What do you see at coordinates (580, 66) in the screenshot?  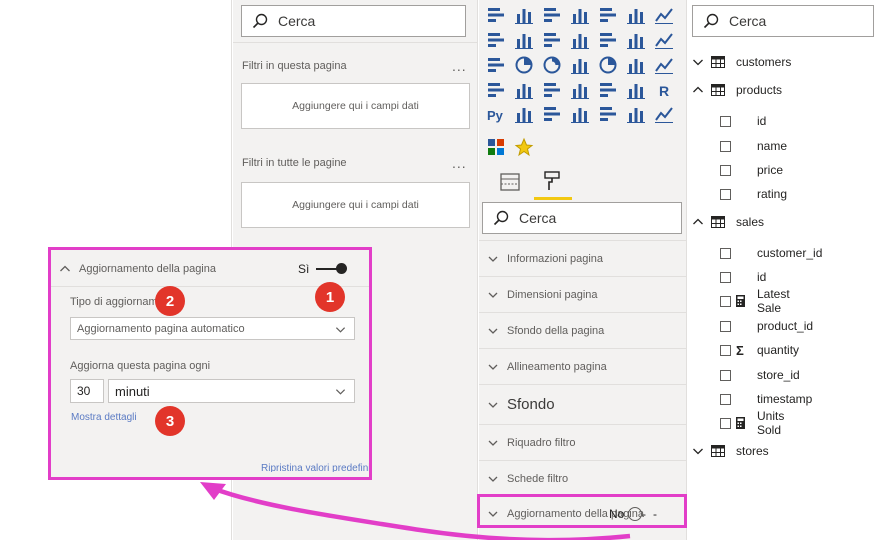 I see `treemap-icon` at bounding box center [580, 66].